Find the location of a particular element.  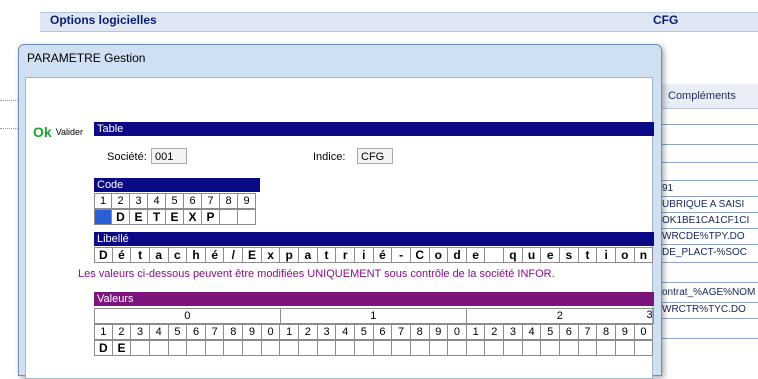

code-input-row: DETEXP is located at coordinates (175, 217).